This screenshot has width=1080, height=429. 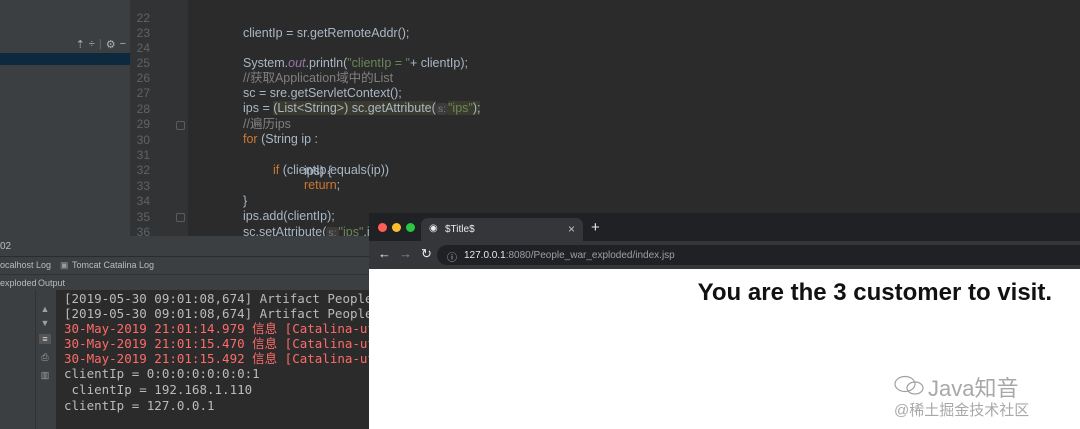 I want to click on browser-tabbar: ◉ $Title$ × +, so click(x=724, y=227).